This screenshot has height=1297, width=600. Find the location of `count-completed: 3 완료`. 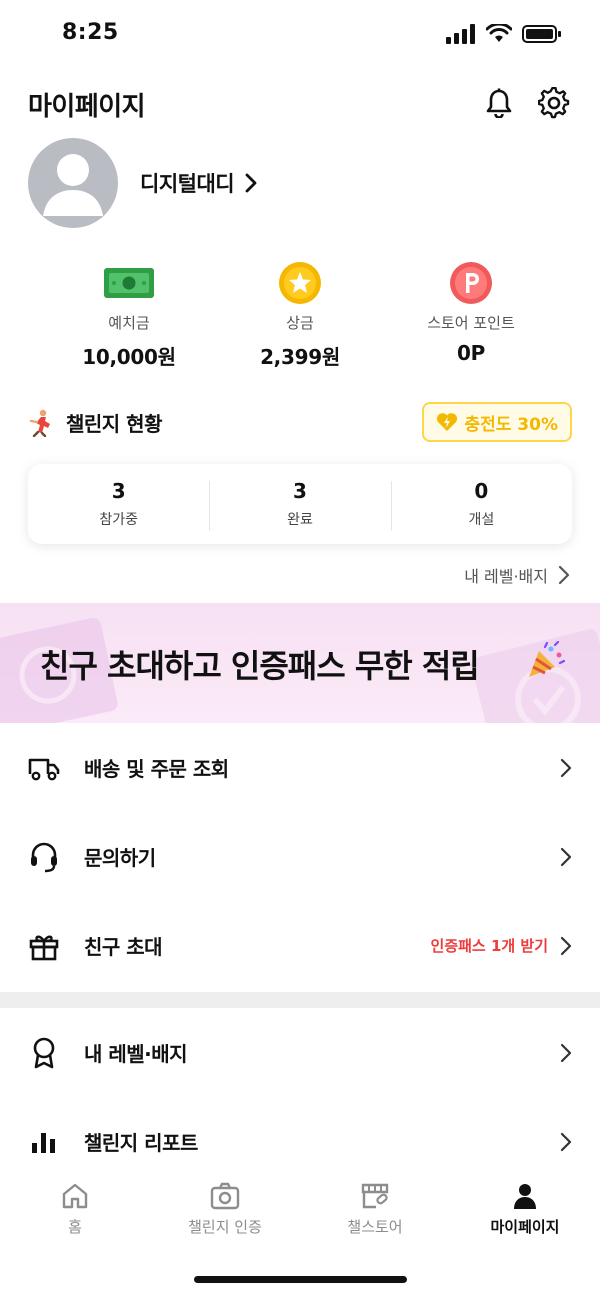

count-completed: 3 완료 is located at coordinates (299, 505).